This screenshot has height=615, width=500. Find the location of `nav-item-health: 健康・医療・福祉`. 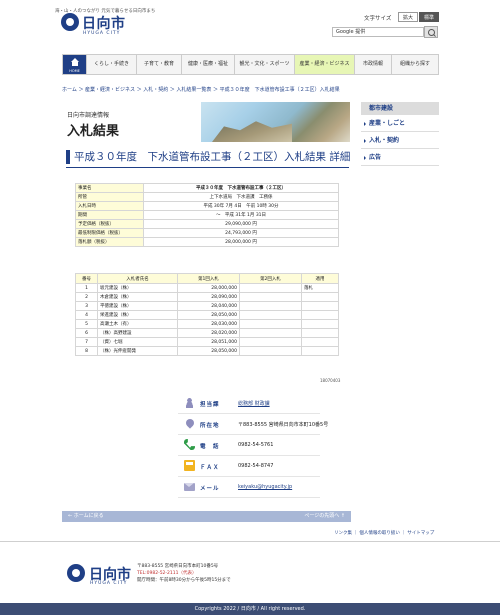

nav-item-health: 健康・医療・福祉 is located at coordinates (208, 64).